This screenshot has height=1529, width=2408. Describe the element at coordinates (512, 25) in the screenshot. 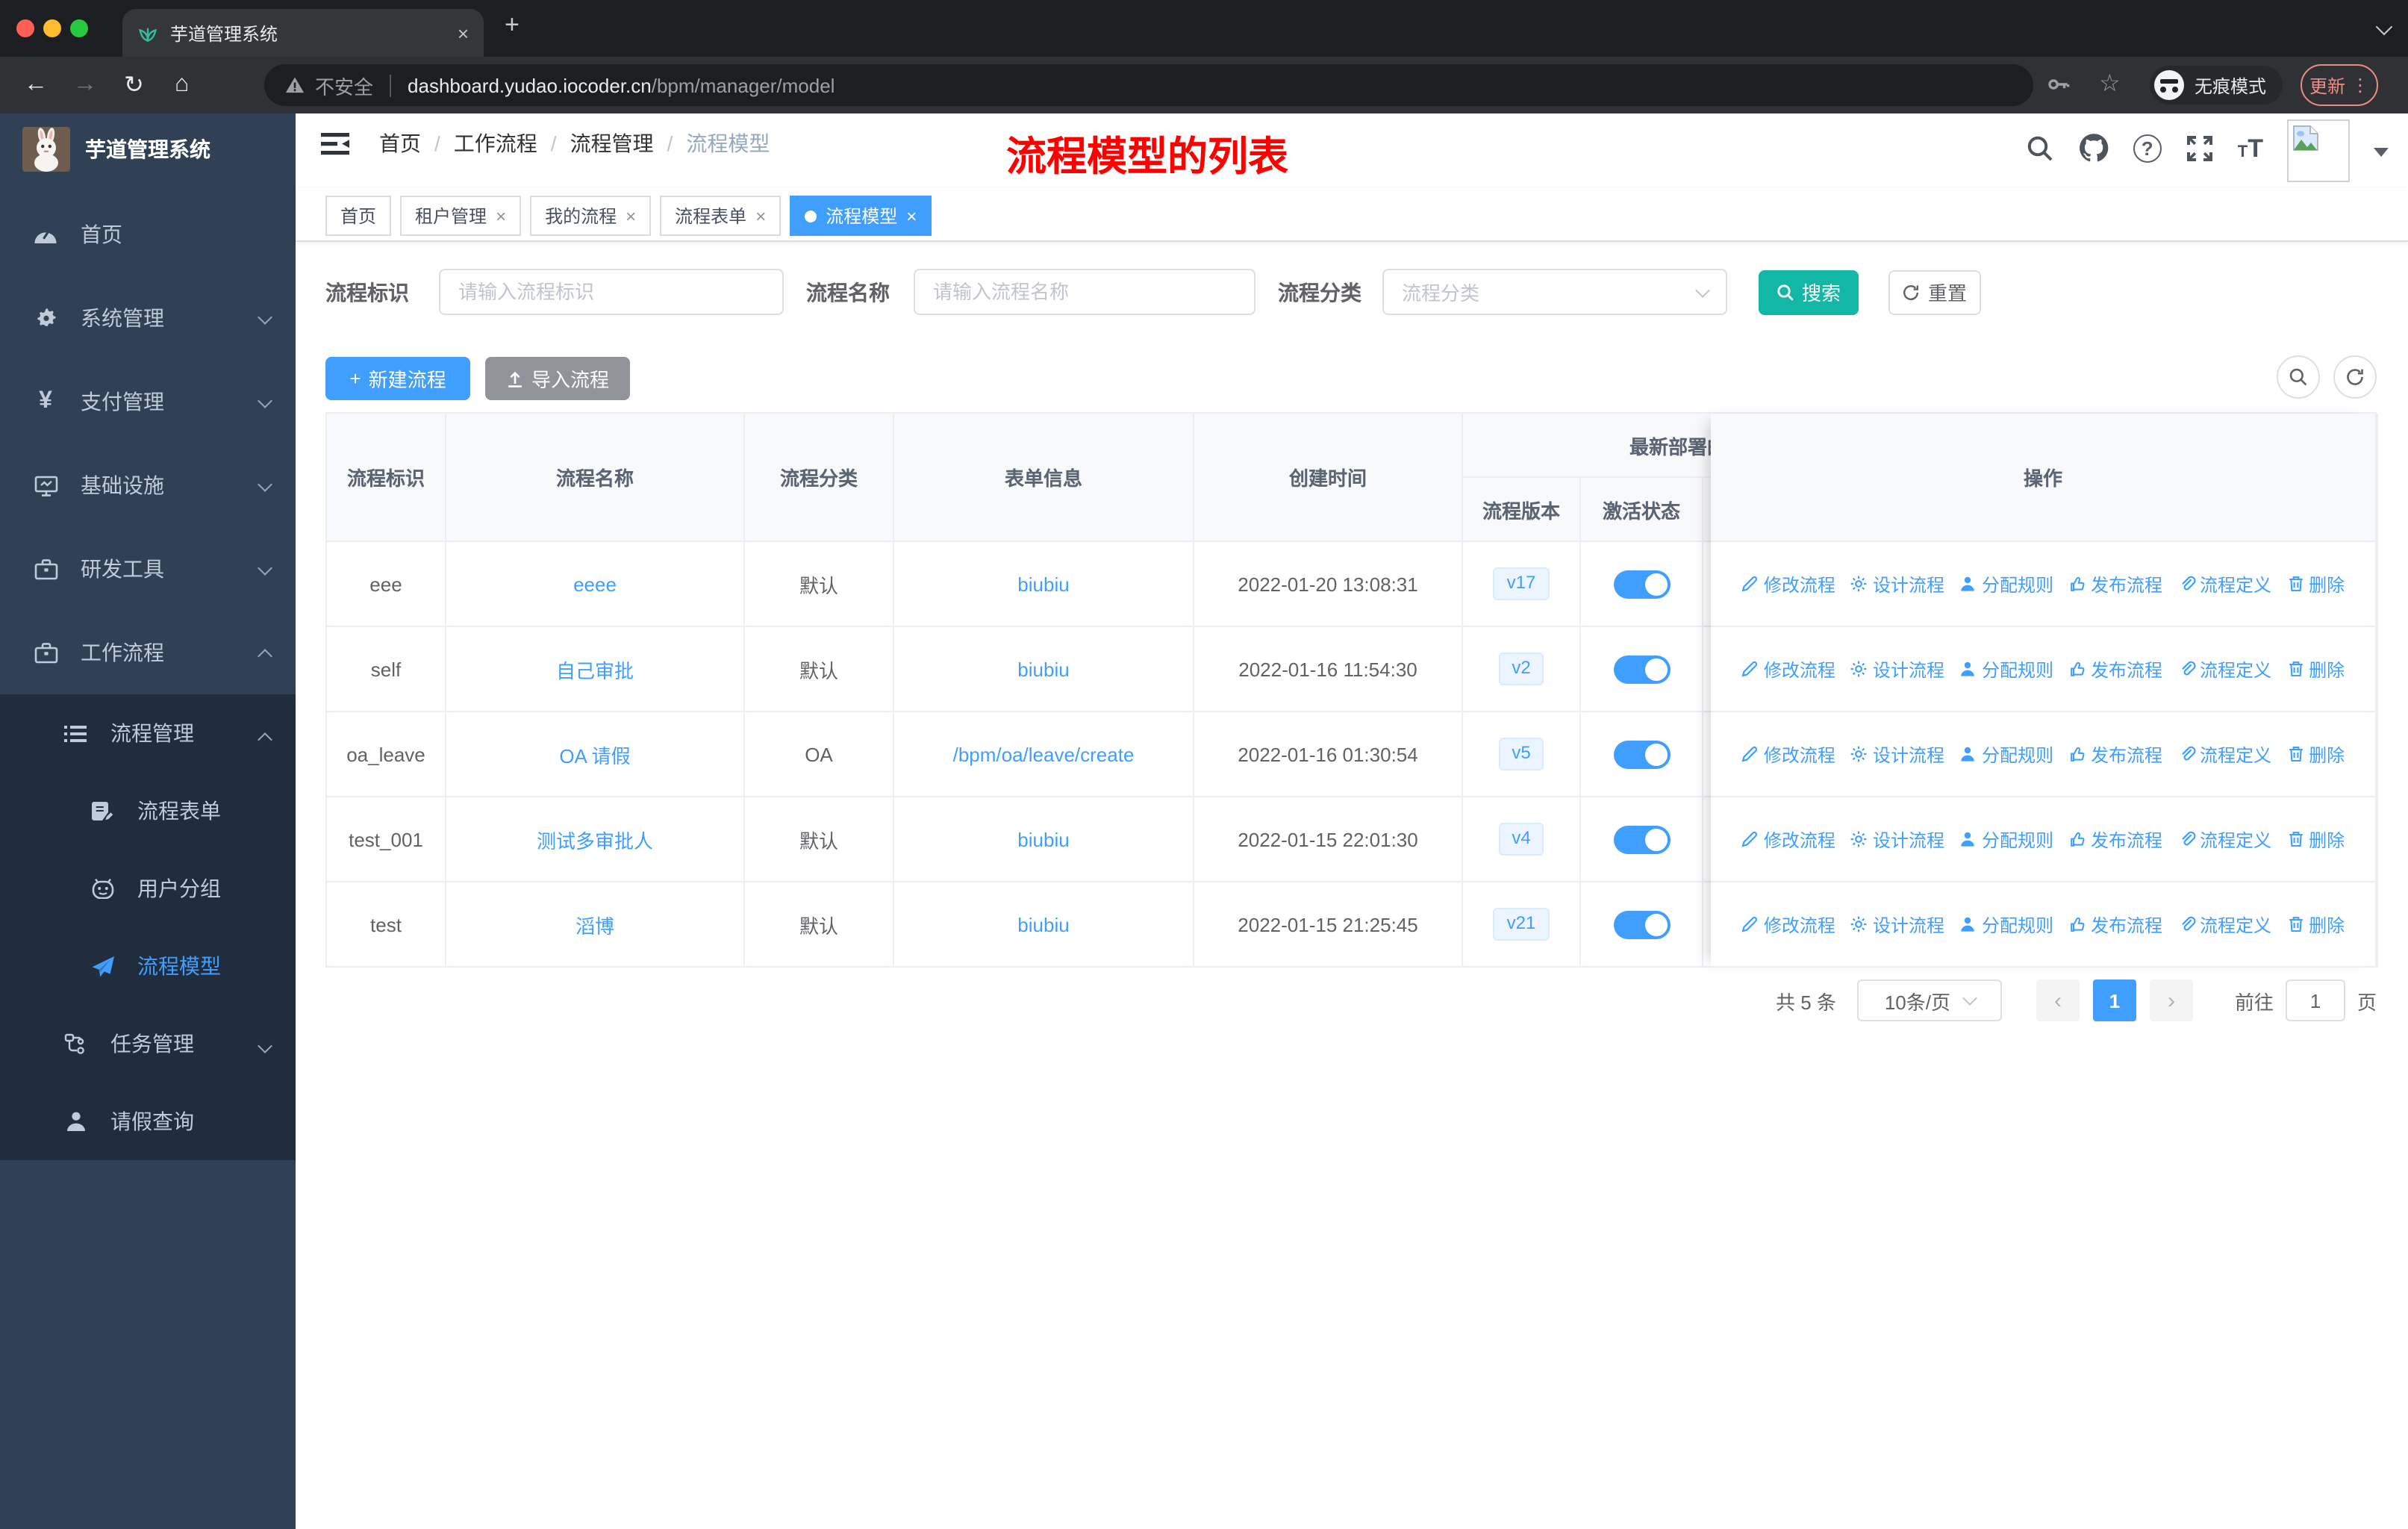

I see `new-tab-button: +` at that location.